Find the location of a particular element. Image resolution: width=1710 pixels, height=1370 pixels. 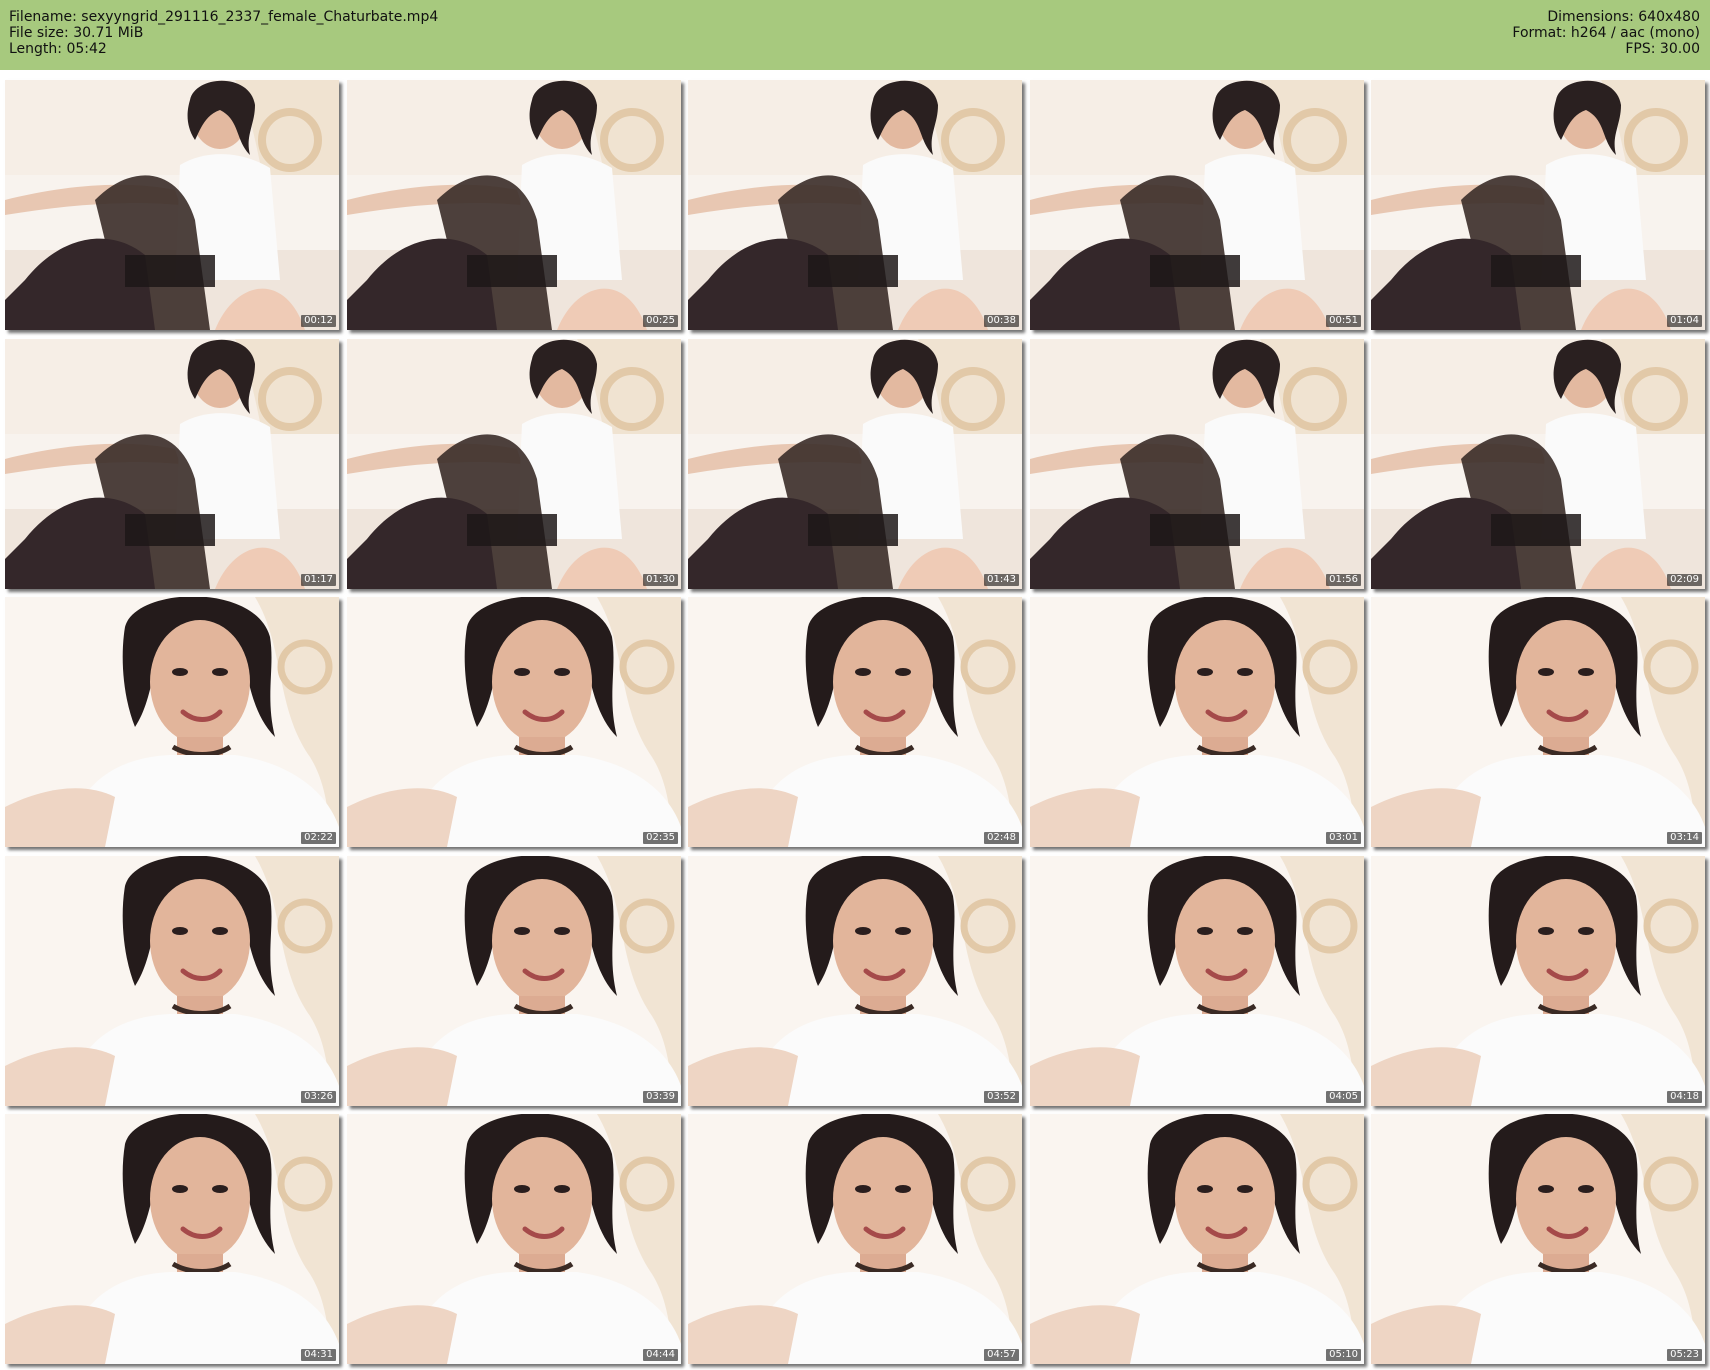

video-thumbnail: 02:35 is located at coordinates (514, 722).